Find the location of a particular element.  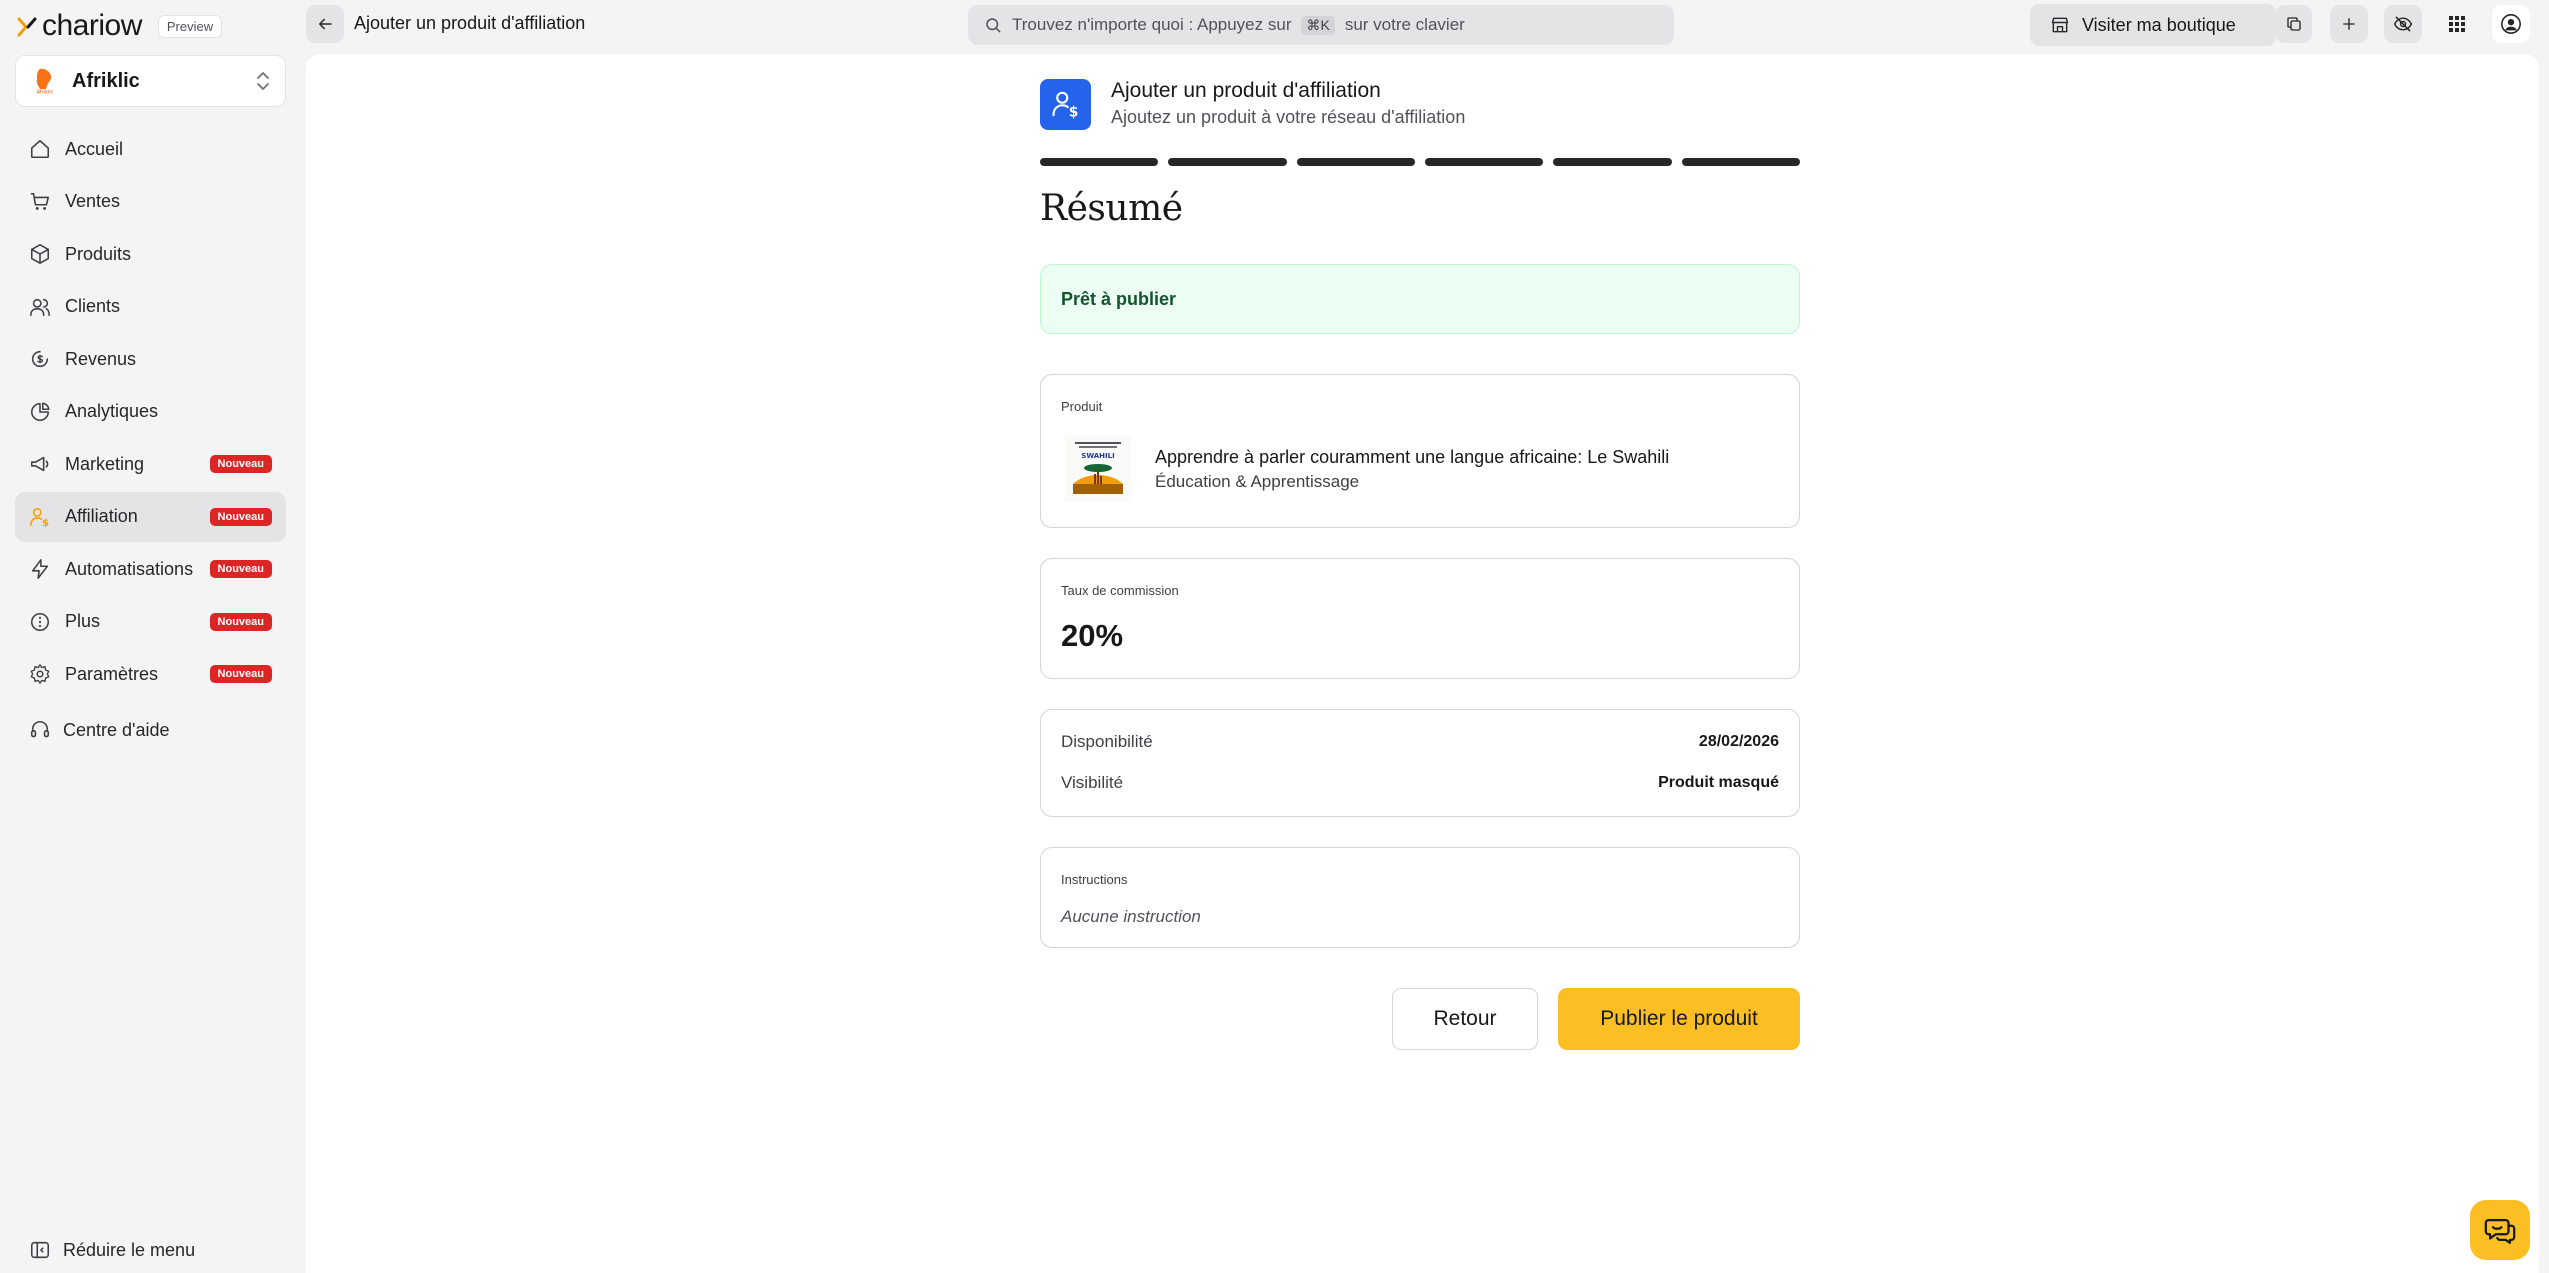

visit-store-label: Visiter ma boutique is located at coordinates (2159, 24).